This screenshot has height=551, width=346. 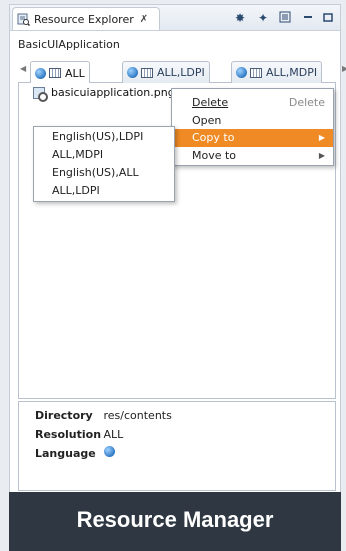 I want to click on property-row: Directory res/contents, so click(x=103, y=416).